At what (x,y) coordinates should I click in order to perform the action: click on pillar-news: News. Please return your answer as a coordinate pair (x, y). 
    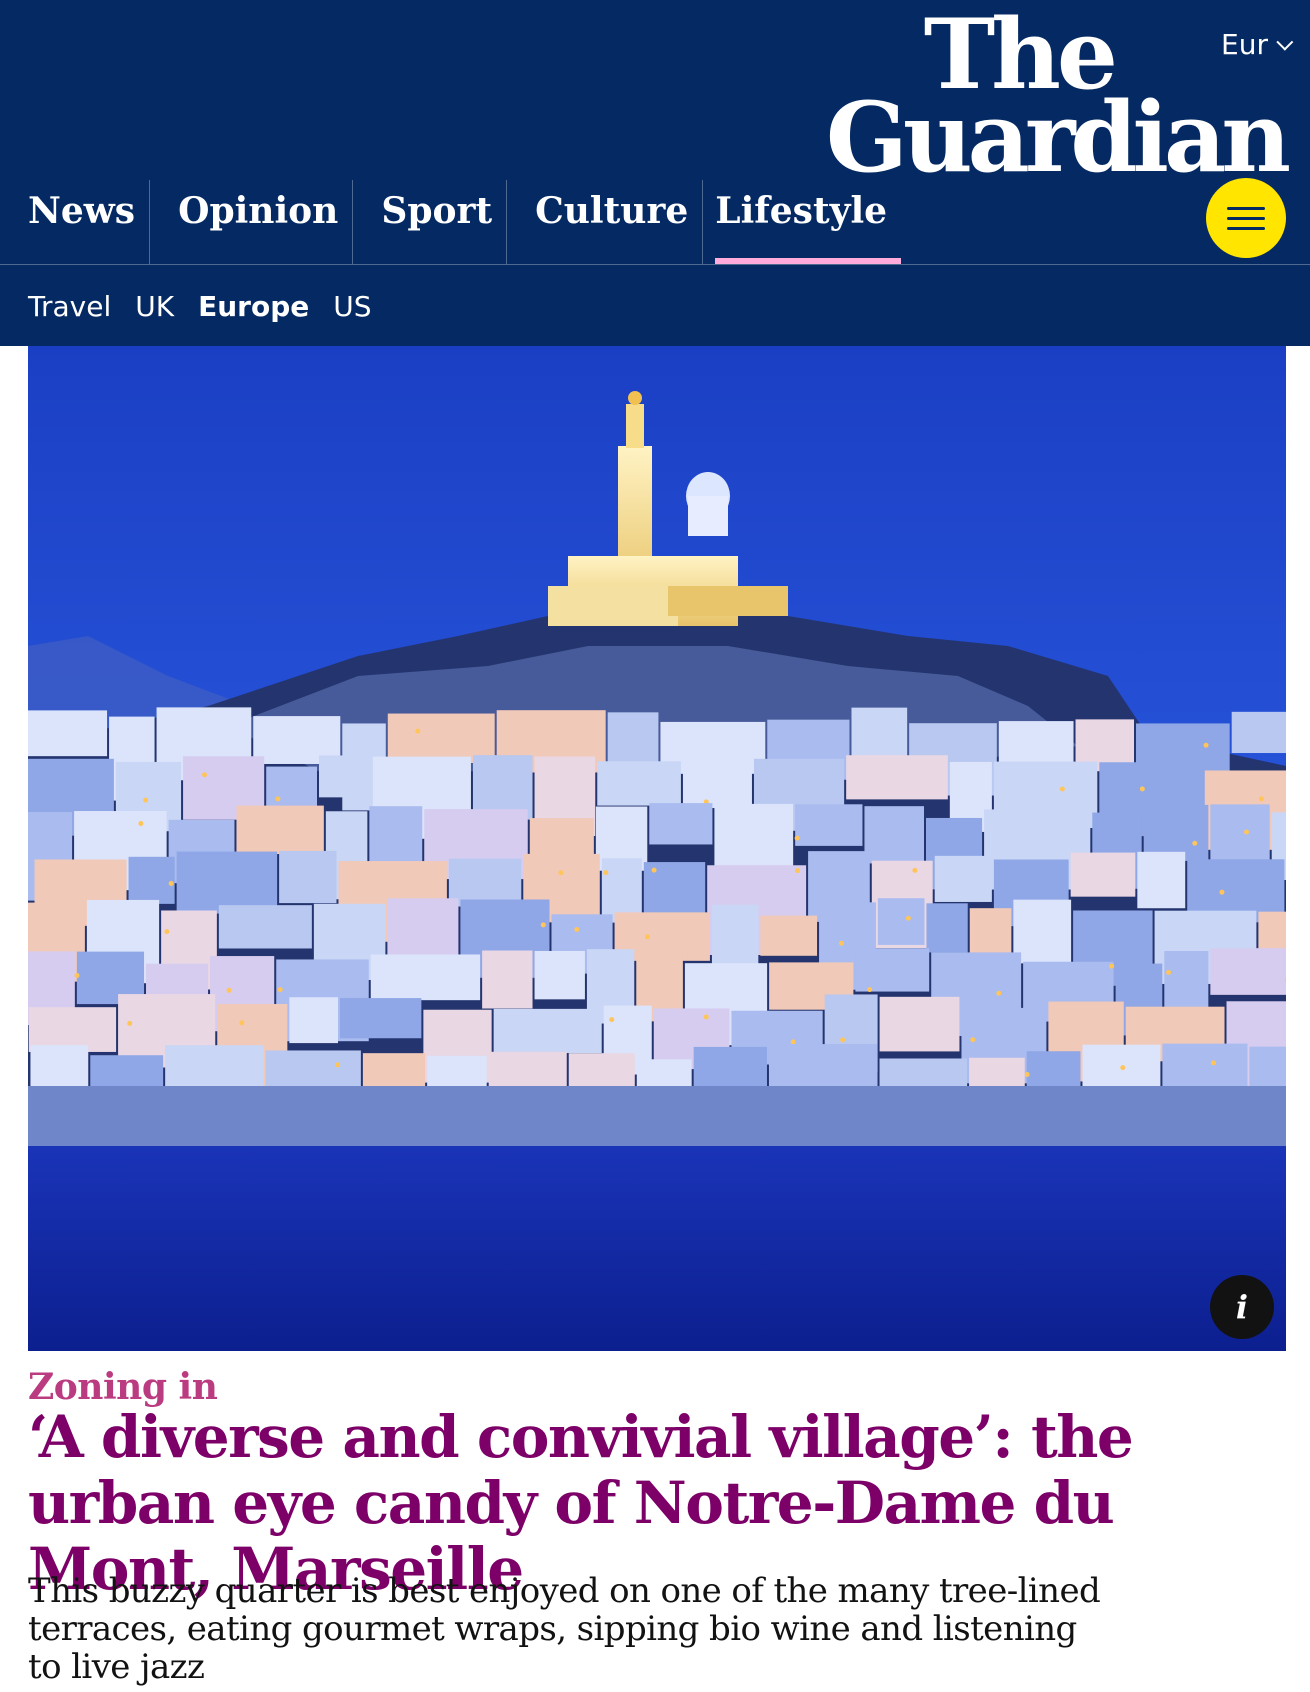
    Looking at the image, I should click on (74, 222).